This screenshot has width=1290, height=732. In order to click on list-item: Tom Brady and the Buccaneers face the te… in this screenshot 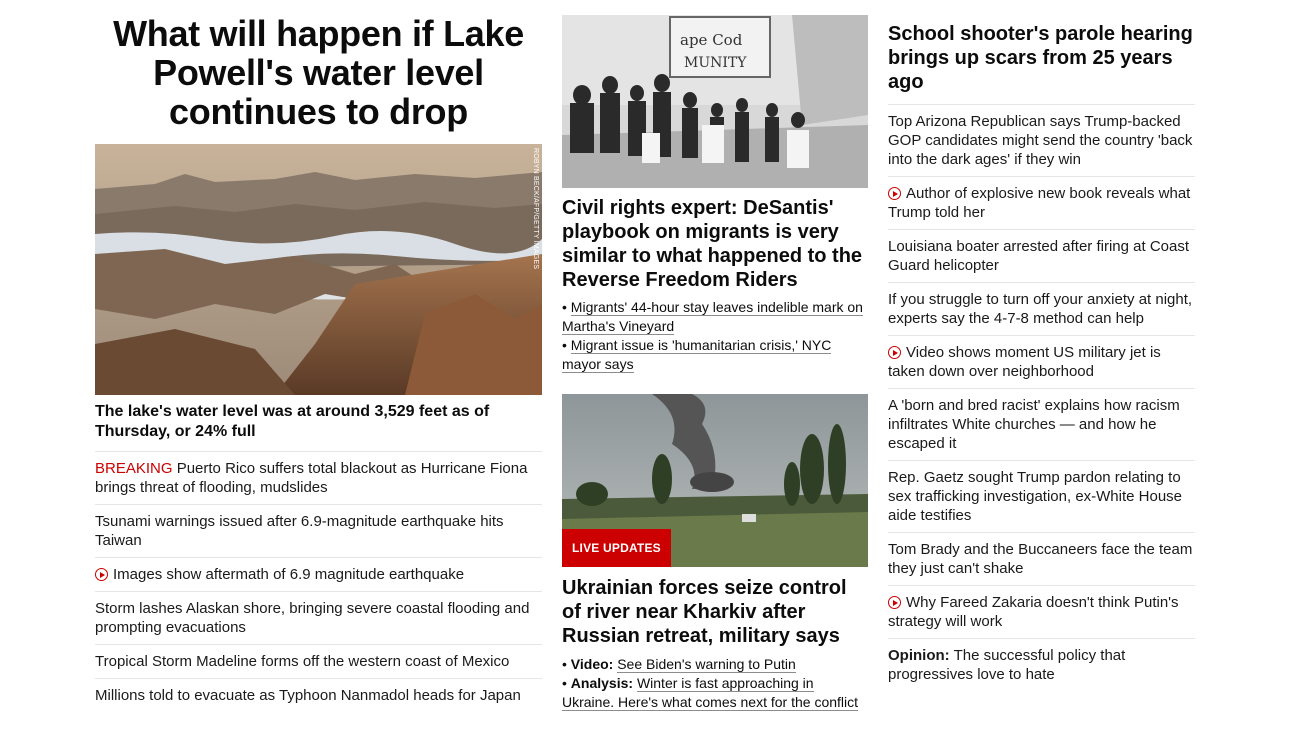, I will do `click(1041, 559)`.